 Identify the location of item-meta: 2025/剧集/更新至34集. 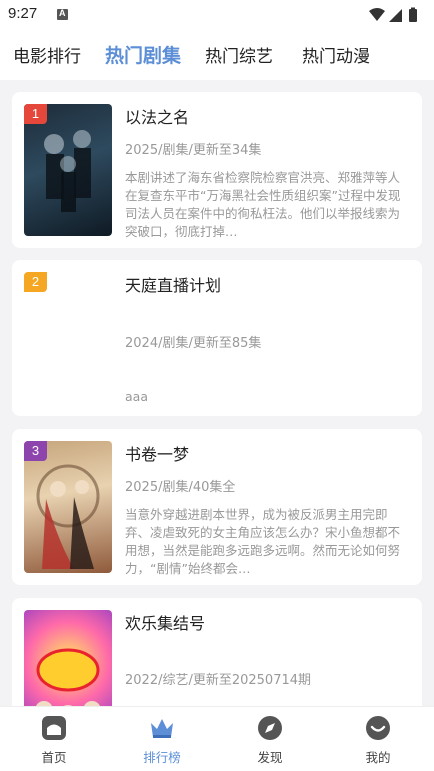
(193, 150).